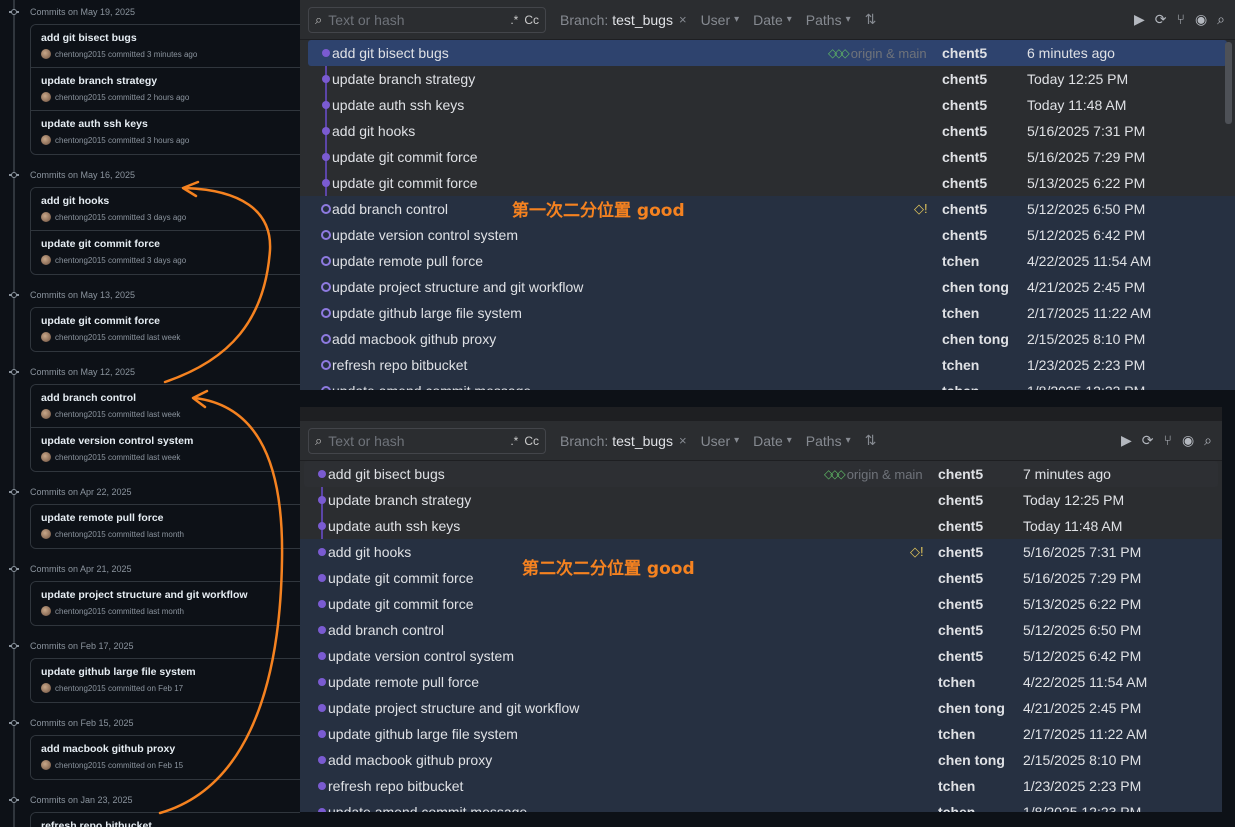 The image size is (1235, 827). I want to click on commit-title-link: add git hooks, so click(170, 201).